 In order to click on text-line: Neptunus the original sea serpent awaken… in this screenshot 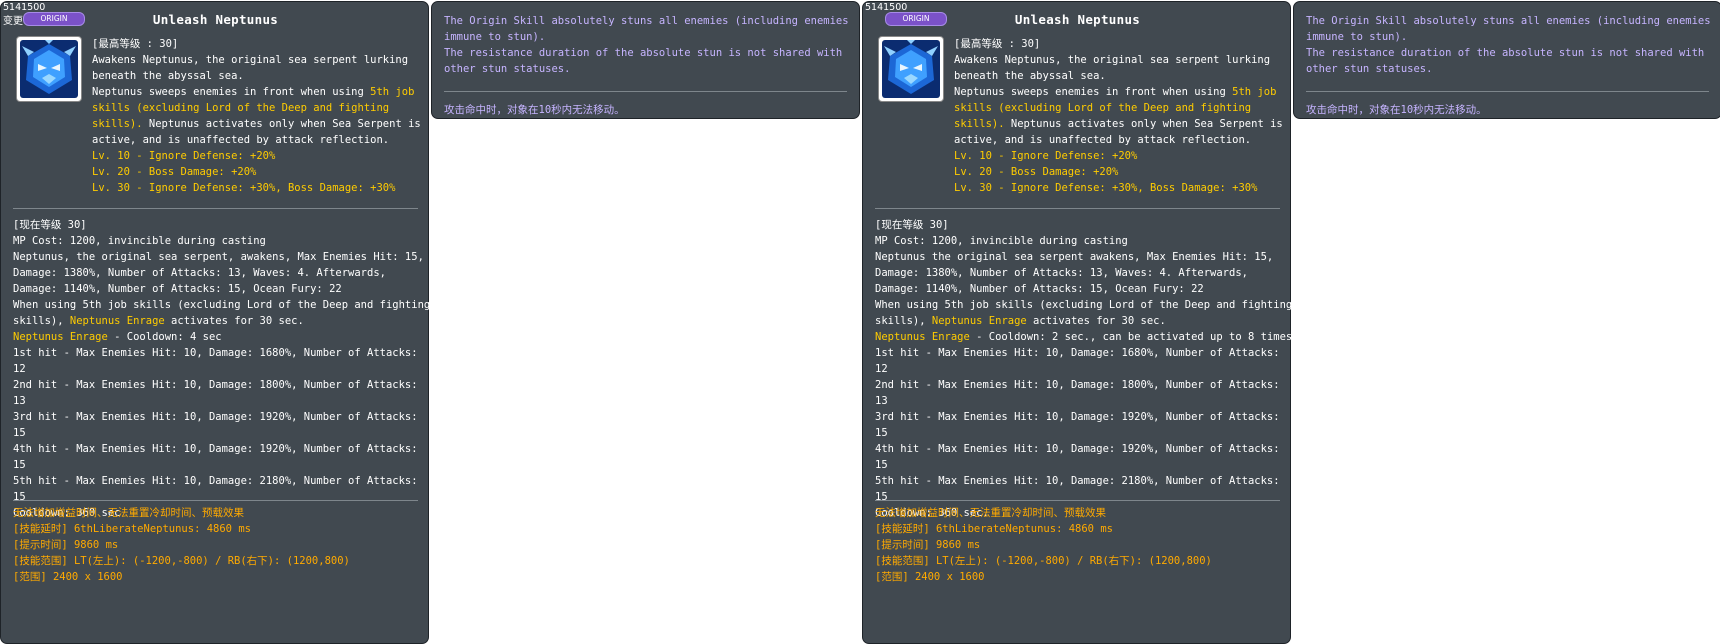, I will do `click(1074, 257)`.